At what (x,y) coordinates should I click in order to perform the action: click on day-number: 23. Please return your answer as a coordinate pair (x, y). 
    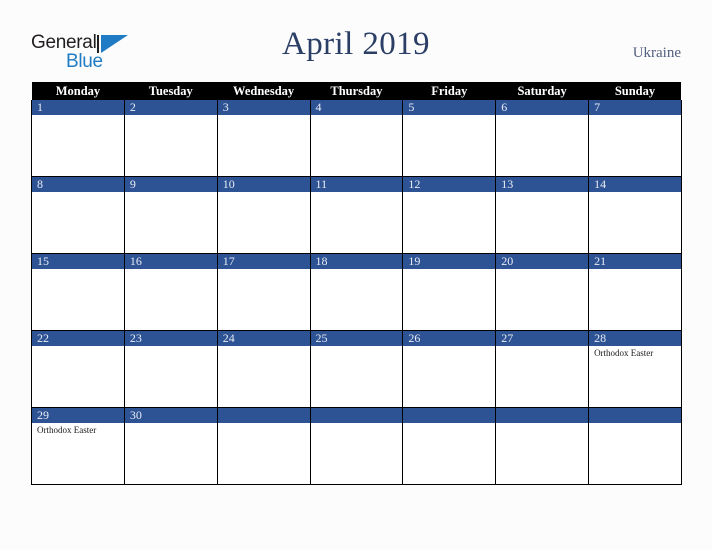
    Looking at the image, I should click on (170, 338).